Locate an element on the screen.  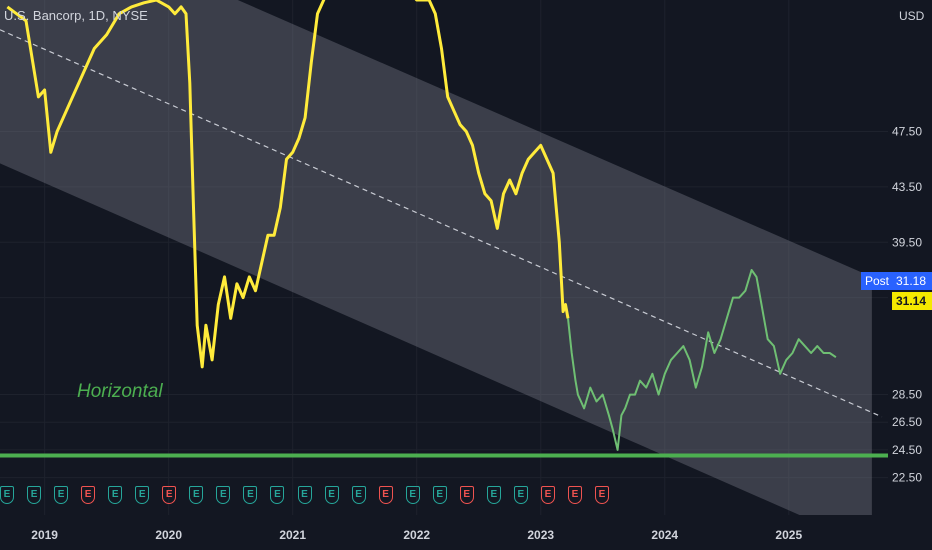
x-tick-label: 2025 is located at coordinates (788, 535).